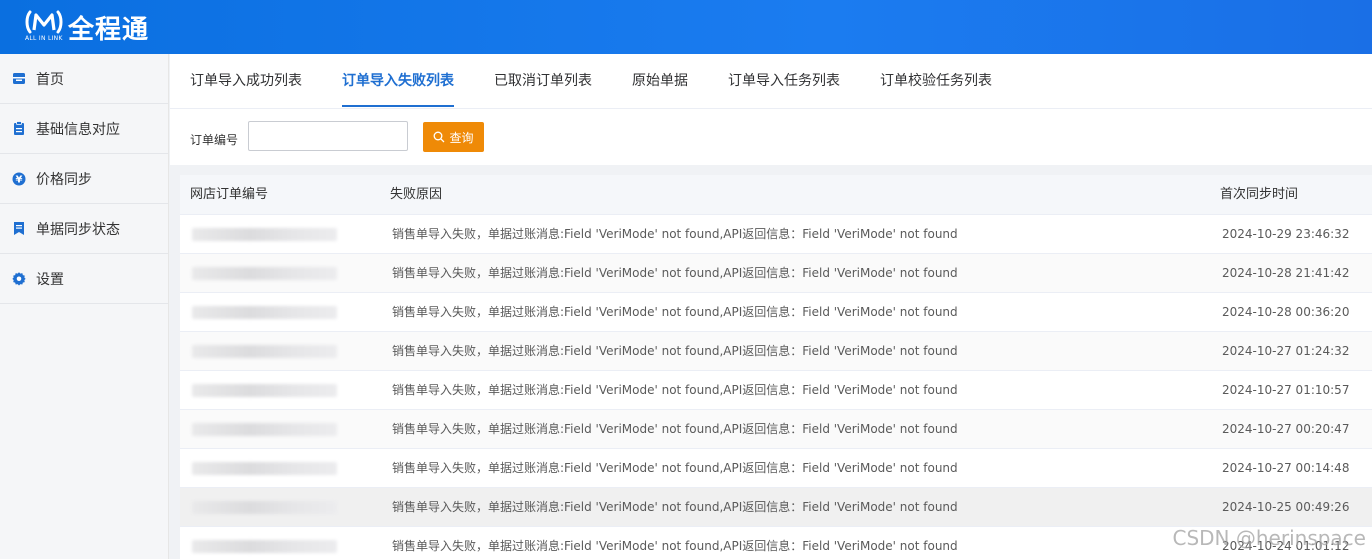  I want to click on column-header-reason: 失败原因, so click(416, 195).